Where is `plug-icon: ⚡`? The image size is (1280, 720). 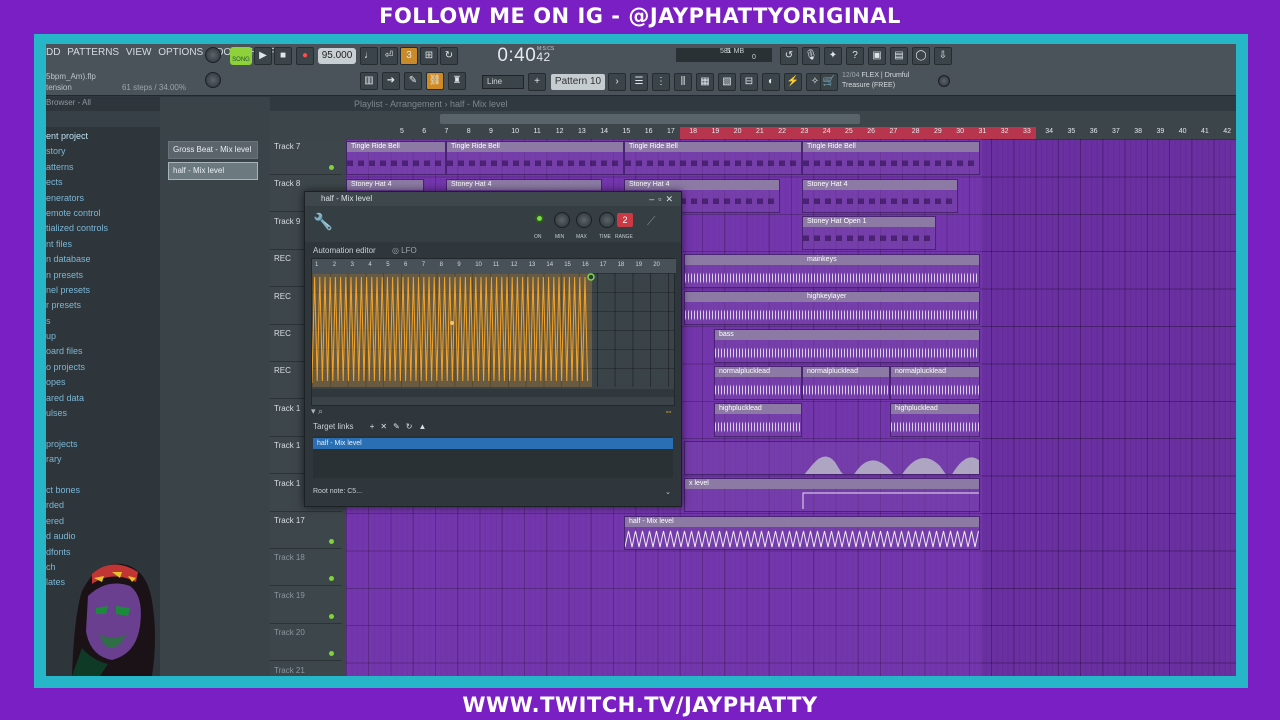 plug-icon: ⚡ is located at coordinates (793, 82).